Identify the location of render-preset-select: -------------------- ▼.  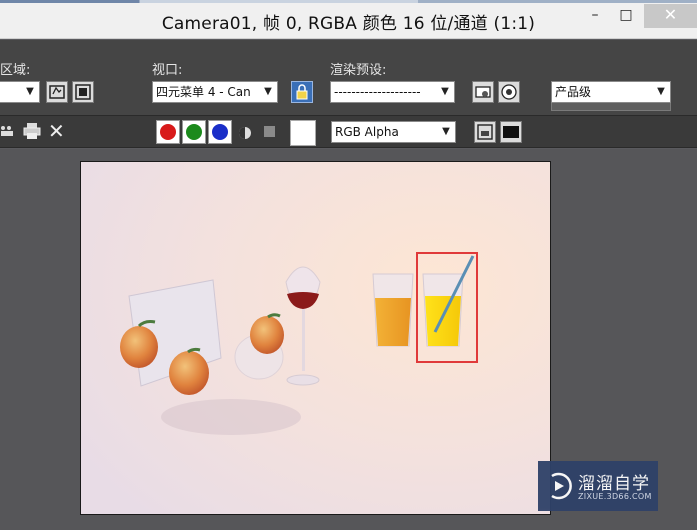
(392, 92).